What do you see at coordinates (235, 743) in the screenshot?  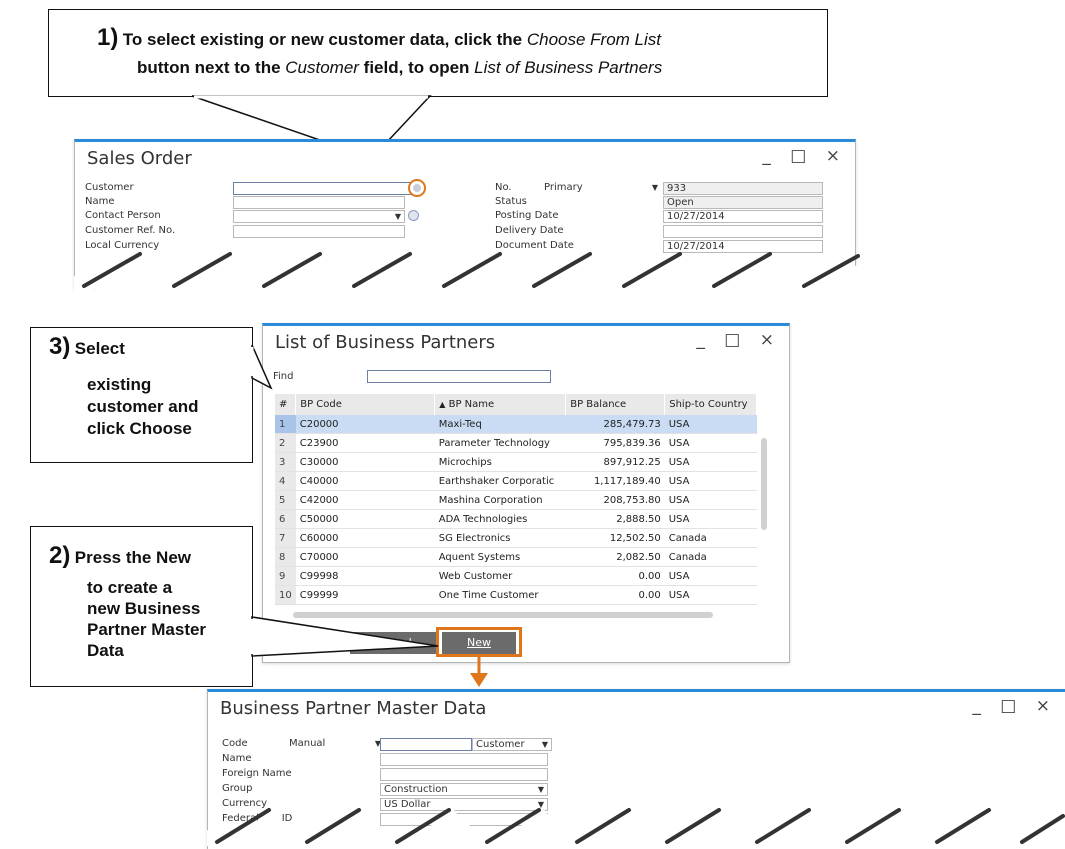 I see `code-label: Code` at bounding box center [235, 743].